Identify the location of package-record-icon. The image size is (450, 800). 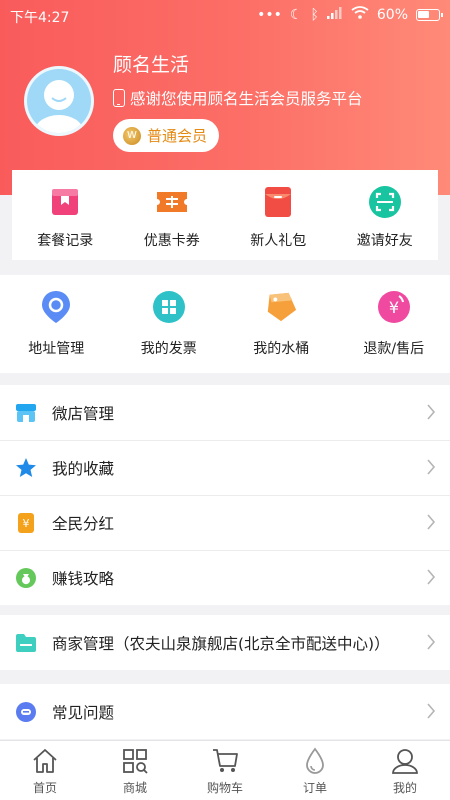
(65, 202).